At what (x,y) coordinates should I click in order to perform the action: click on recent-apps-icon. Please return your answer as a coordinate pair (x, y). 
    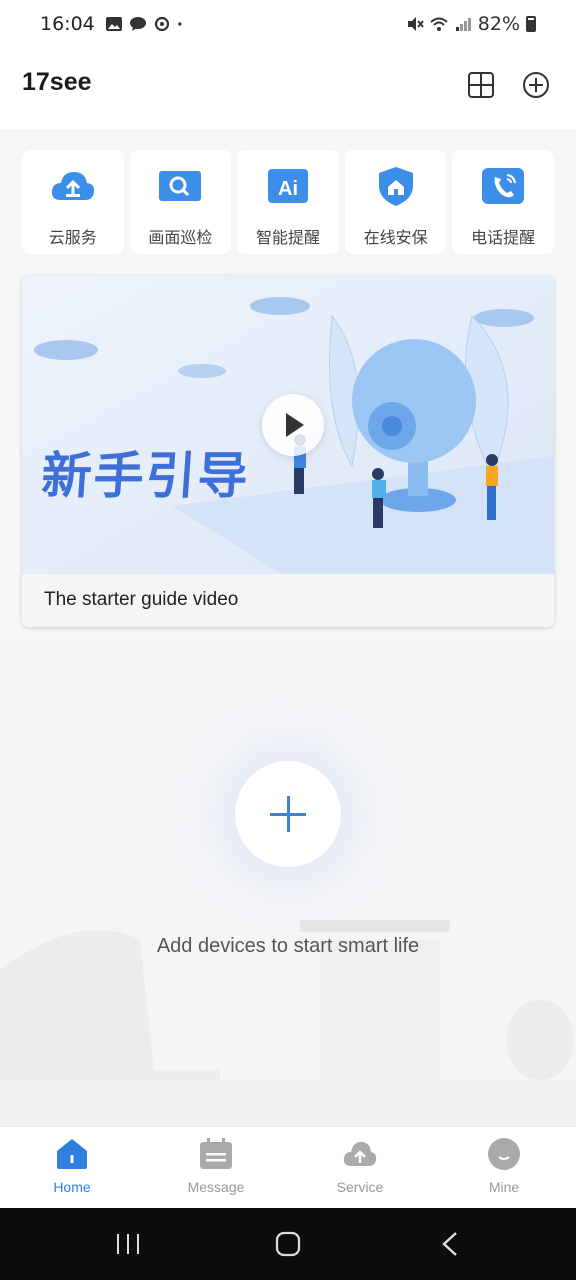
    Looking at the image, I should click on (128, 1244).